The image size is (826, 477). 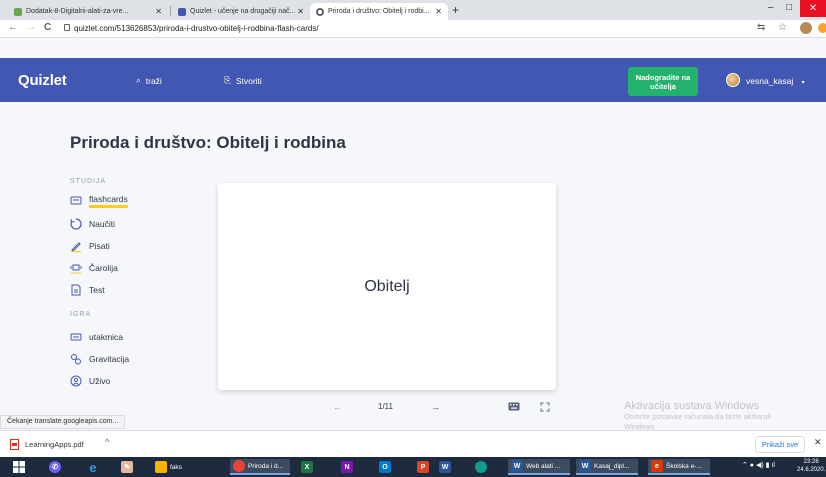 What do you see at coordinates (100, 381) in the screenshot?
I see `game-item-label: Uživo` at bounding box center [100, 381].